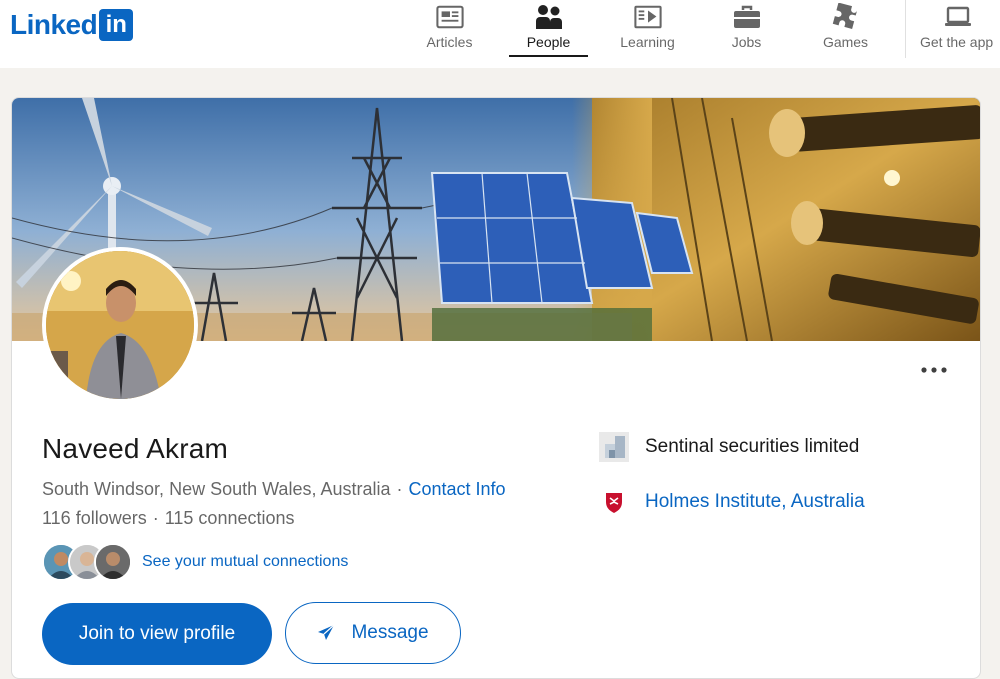  I want to click on network-stats: 116 followers · 115 connections, so click(168, 518).